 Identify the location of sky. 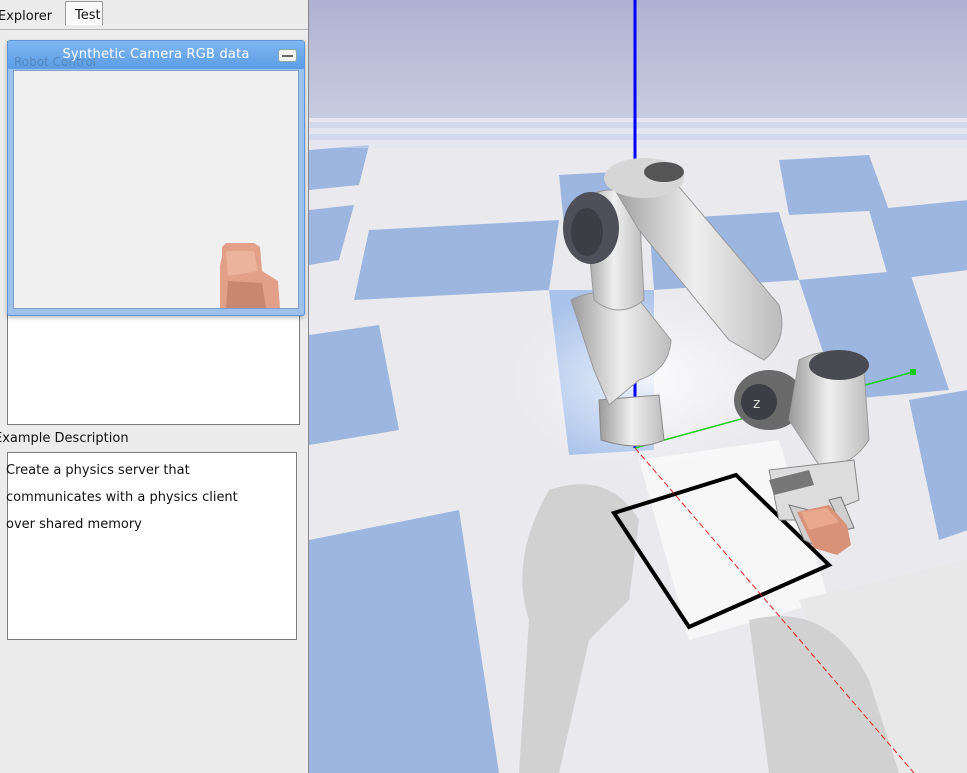
(638, 62).